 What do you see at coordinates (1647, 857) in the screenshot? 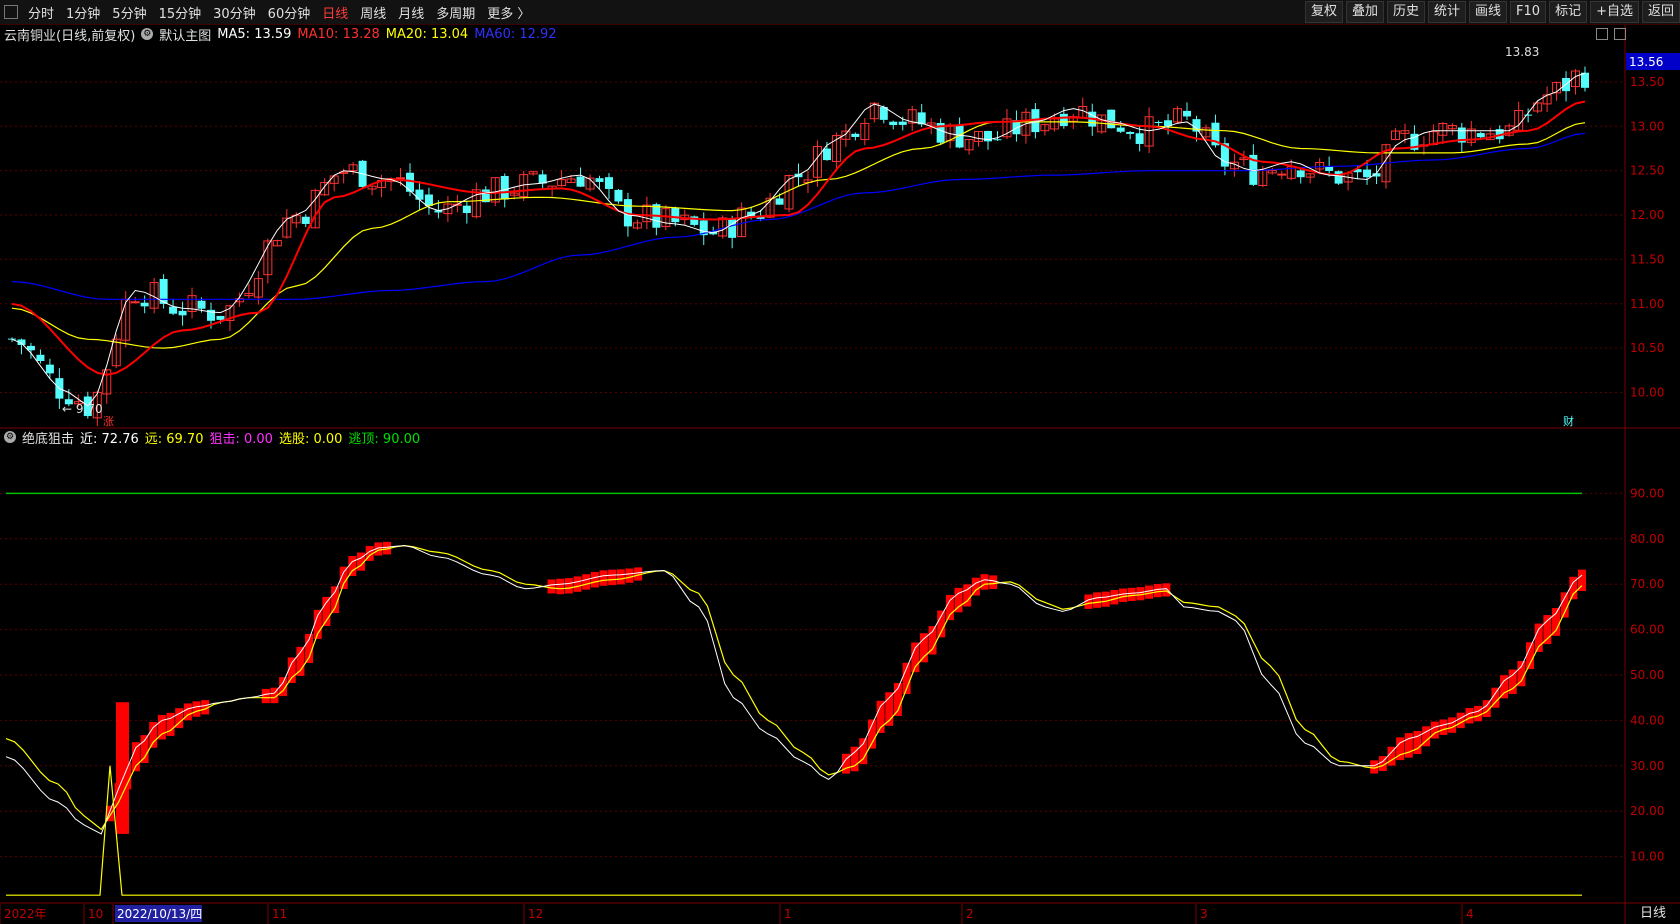
I see `indicator-tick-label: 10.00` at bounding box center [1647, 857].